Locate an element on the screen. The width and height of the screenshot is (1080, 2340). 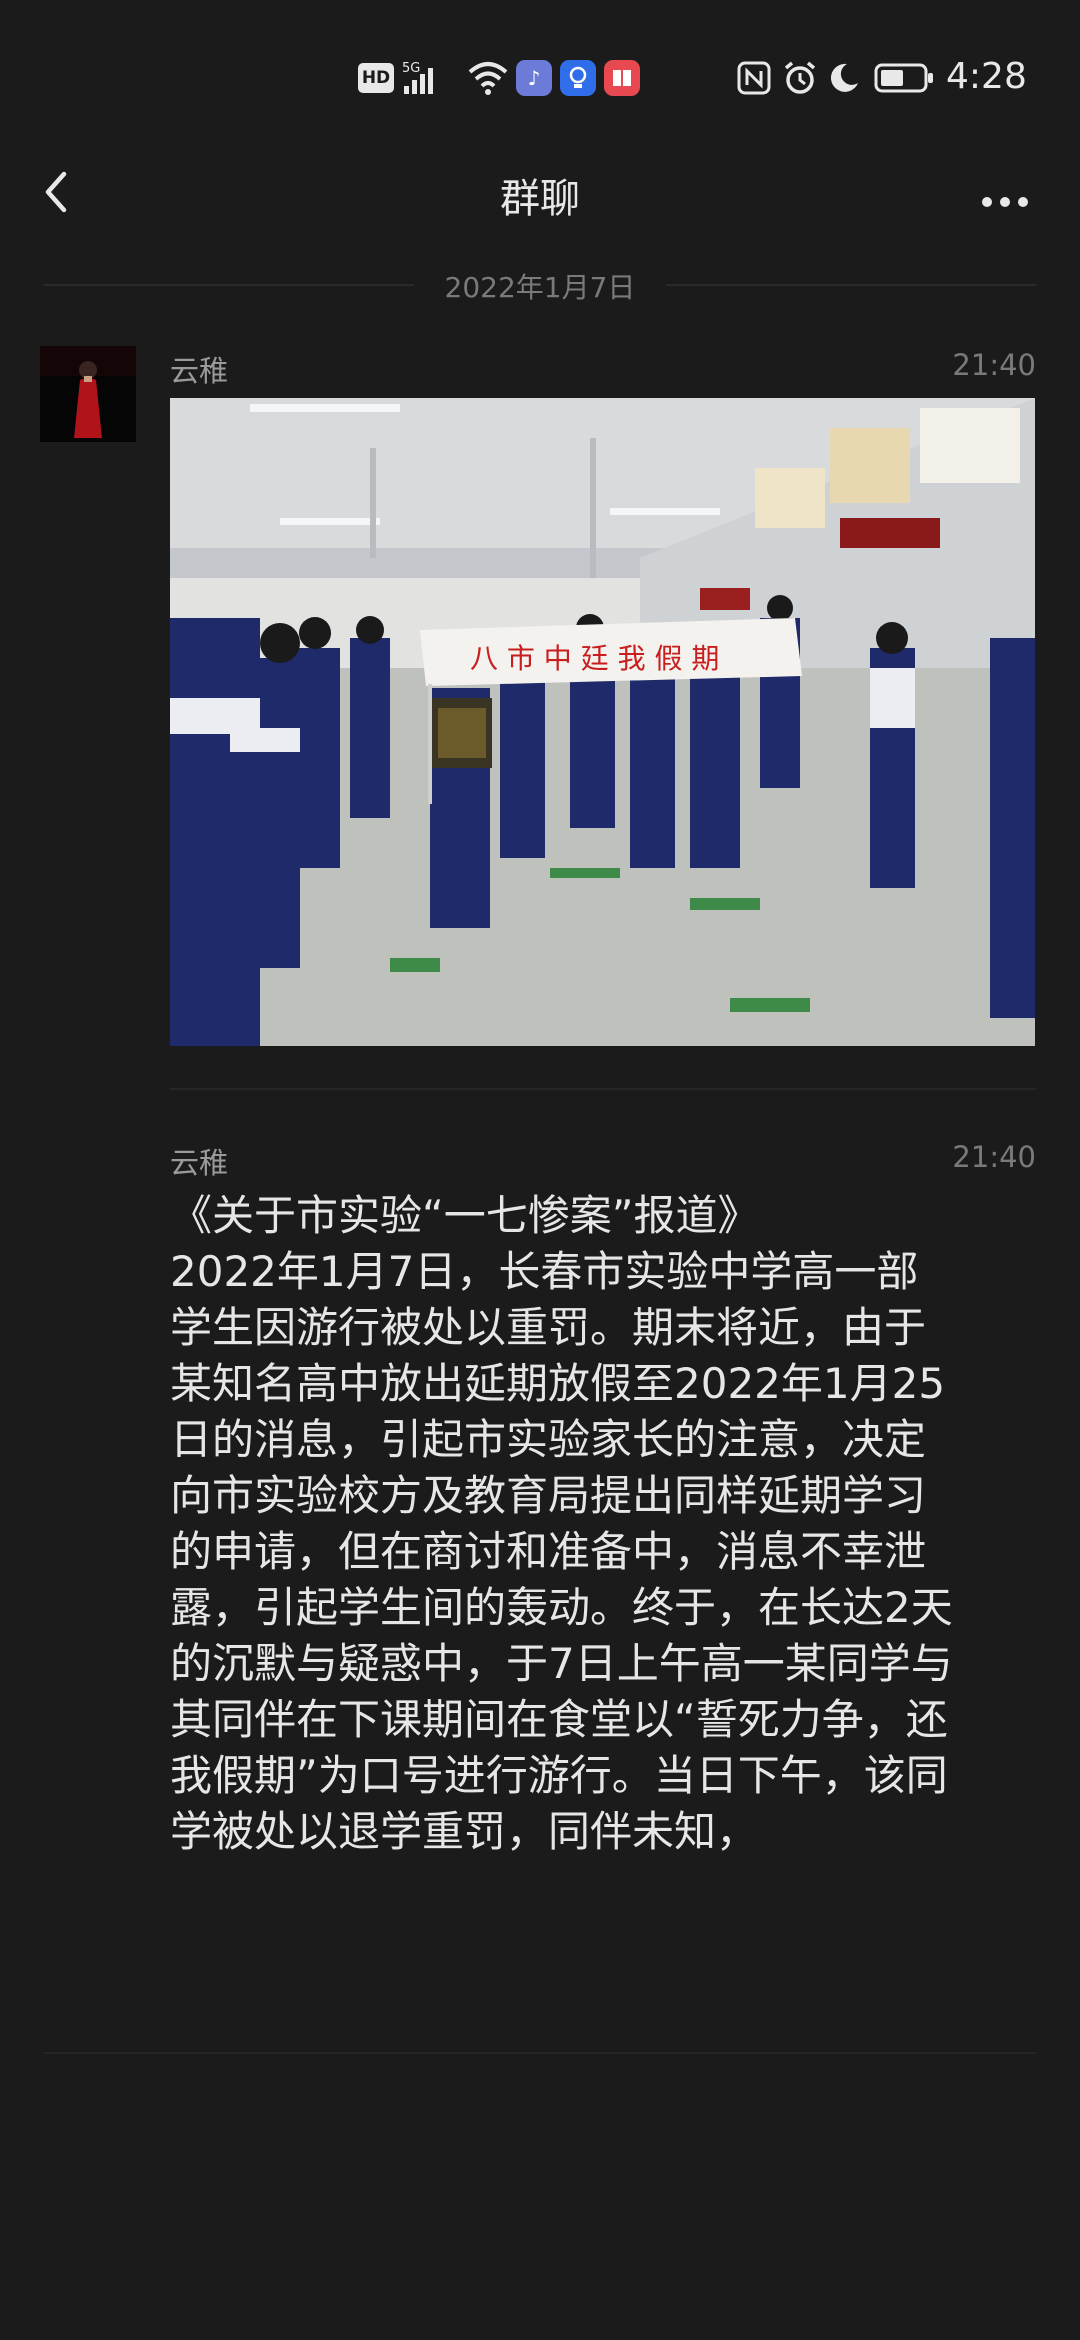
page-title: 群聊 is located at coordinates (540, 199).